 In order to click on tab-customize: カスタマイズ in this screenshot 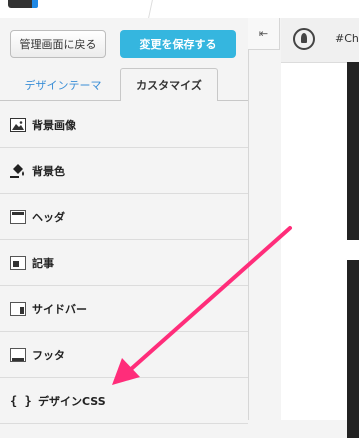, I will do `click(169, 84)`.